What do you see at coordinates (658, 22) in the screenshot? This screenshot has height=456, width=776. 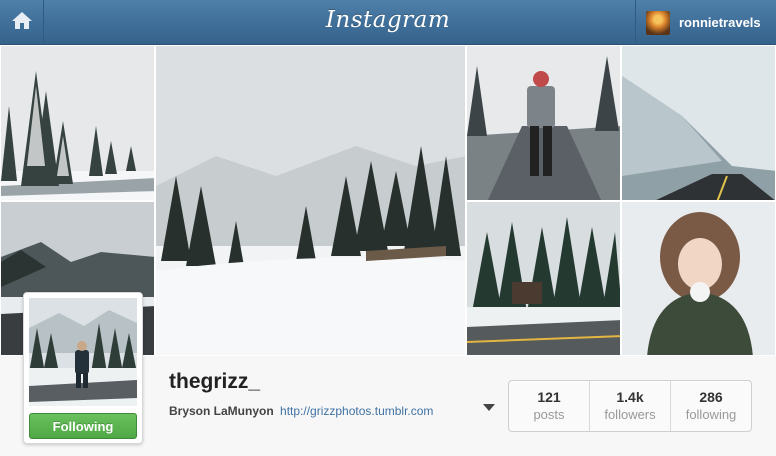 I see `user-avatar` at bounding box center [658, 22].